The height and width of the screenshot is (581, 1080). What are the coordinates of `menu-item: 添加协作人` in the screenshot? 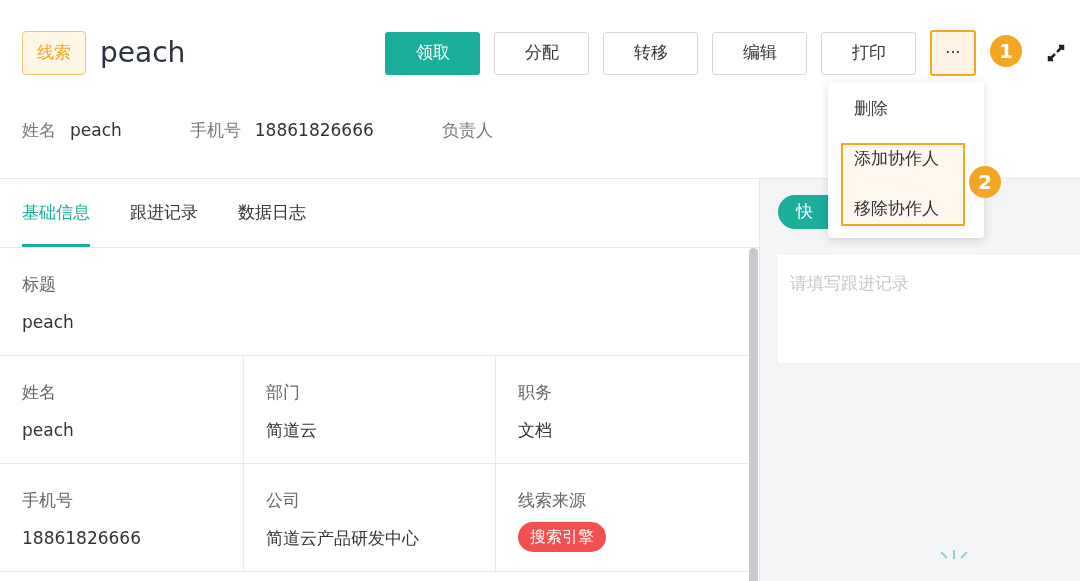 It's located at (896, 159).